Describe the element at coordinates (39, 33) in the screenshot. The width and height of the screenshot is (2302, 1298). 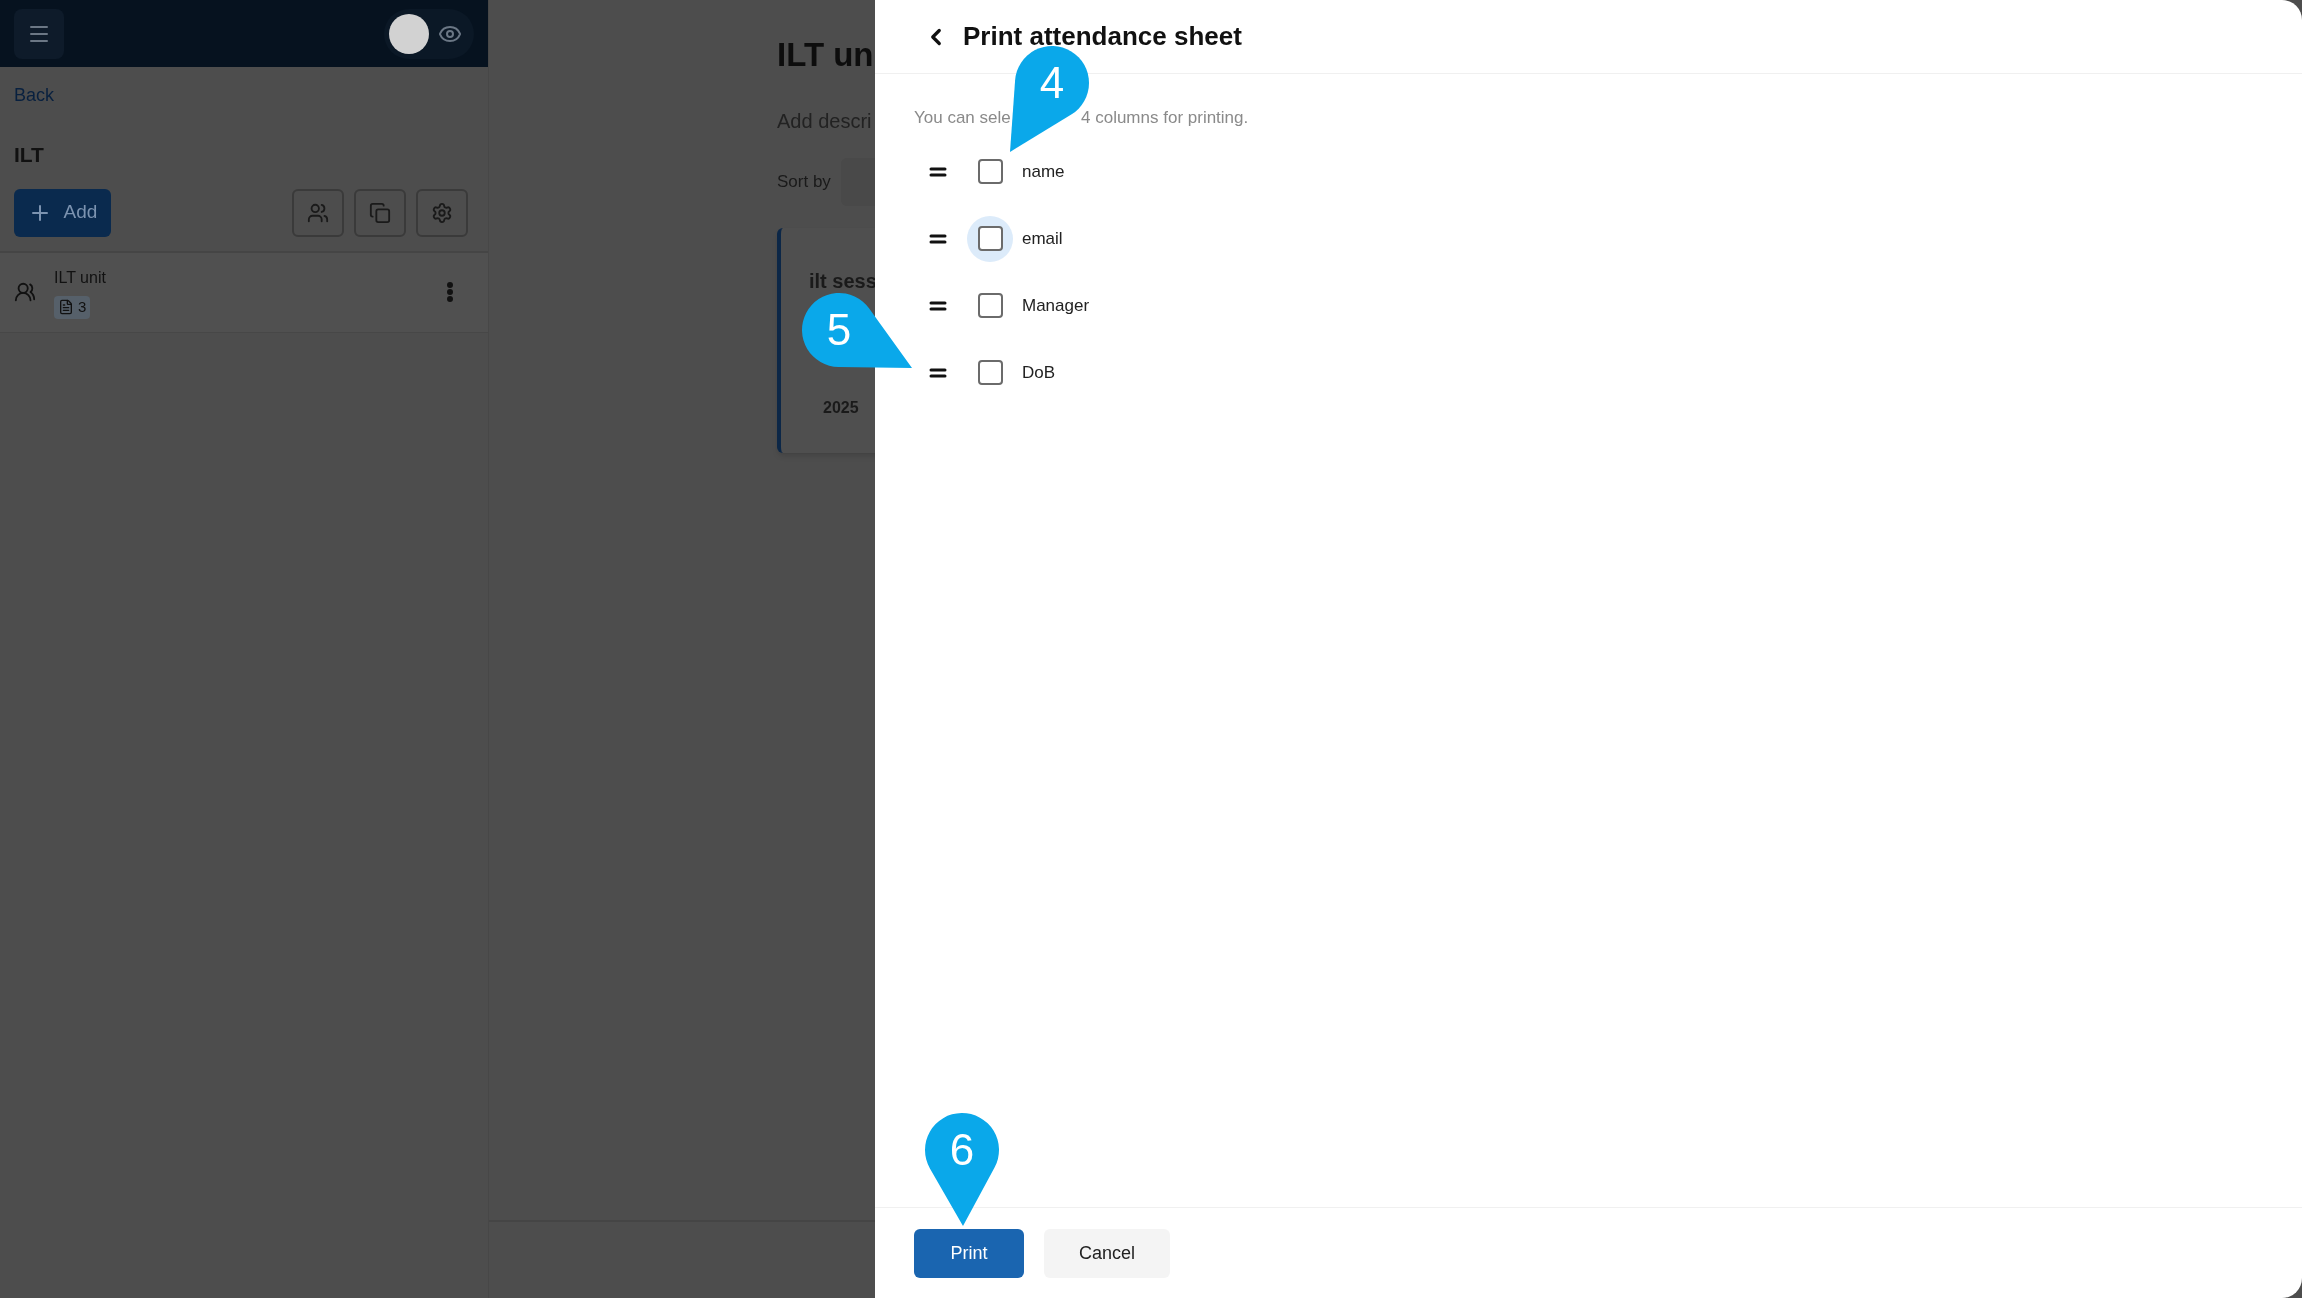
I see `menu-button` at that location.